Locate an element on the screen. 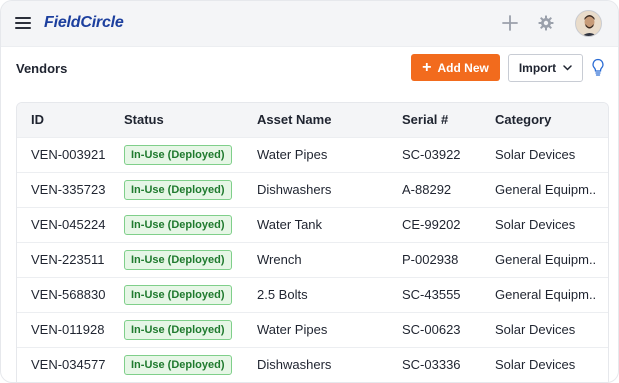 The height and width of the screenshot is (383, 619). add-new-button: + Add New is located at coordinates (455, 67).